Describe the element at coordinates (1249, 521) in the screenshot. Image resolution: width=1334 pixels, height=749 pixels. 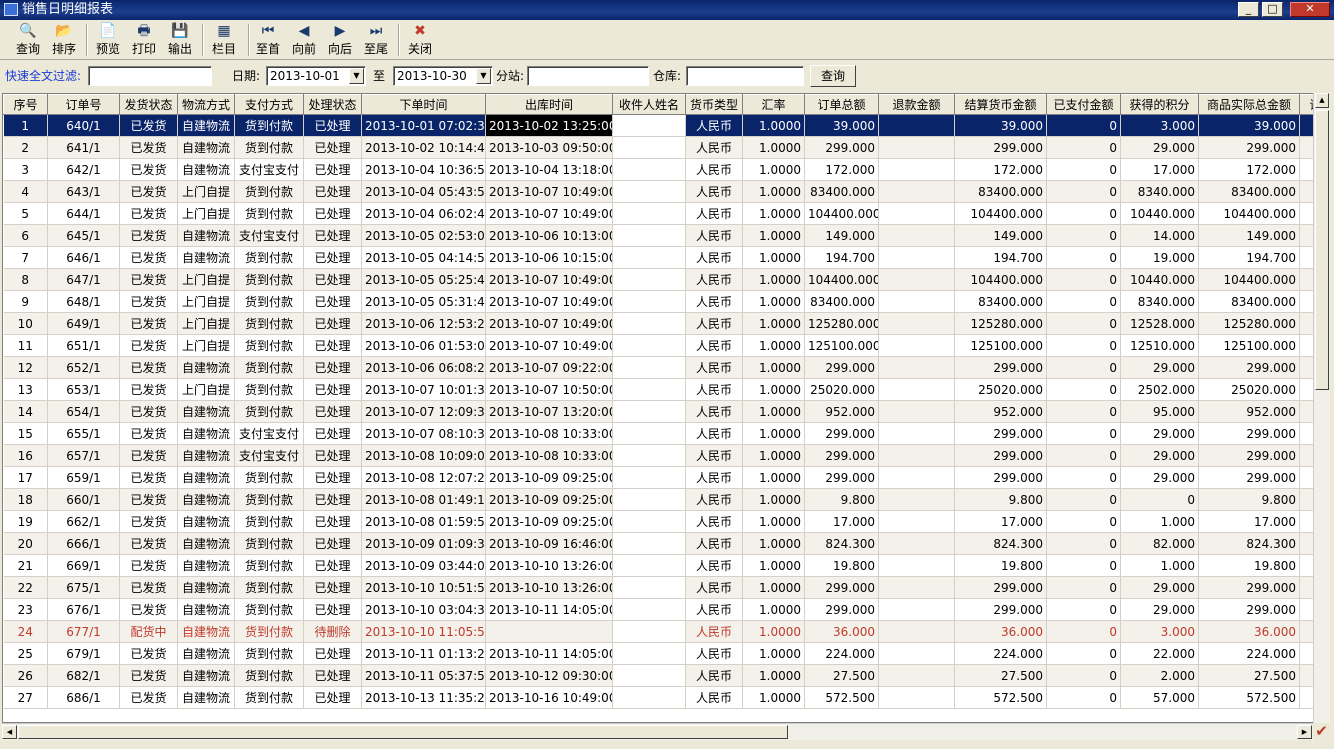
I see `table-cell: 17.000` at that location.